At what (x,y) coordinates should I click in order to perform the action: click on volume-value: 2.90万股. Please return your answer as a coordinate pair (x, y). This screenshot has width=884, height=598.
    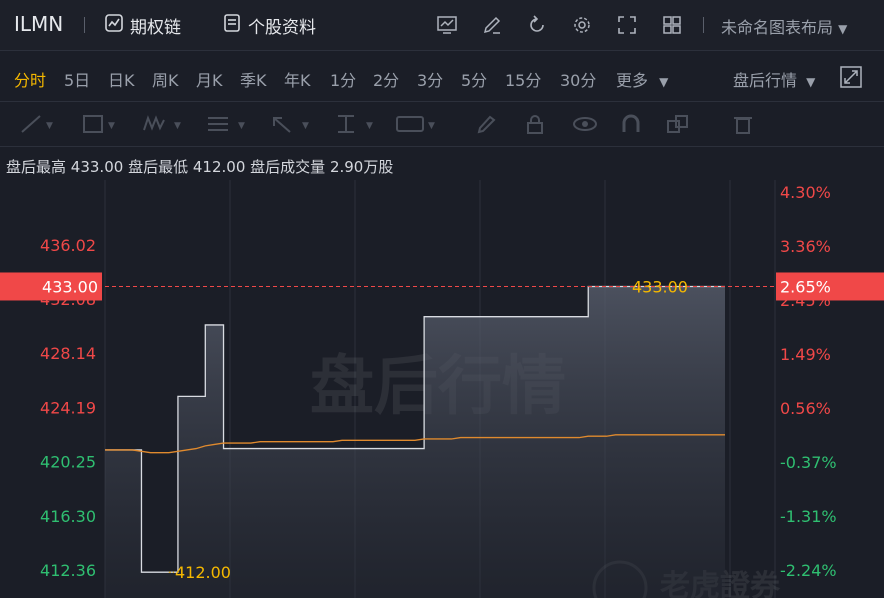
    Looking at the image, I should click on (361, 167).